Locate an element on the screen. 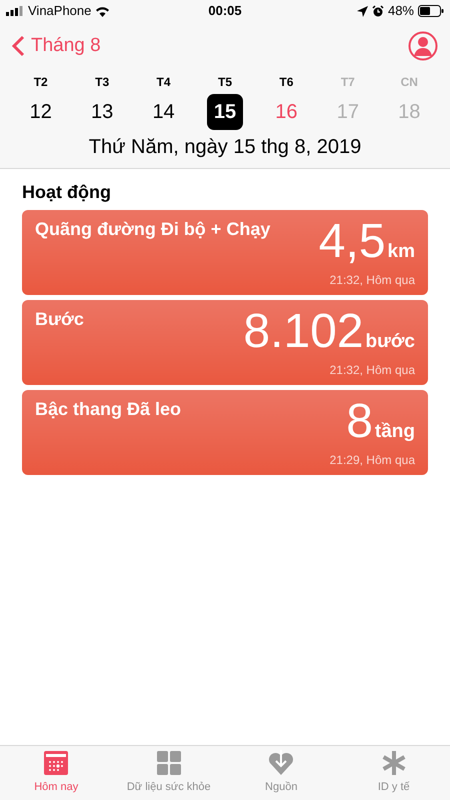 This screenshot has height=800, width=450. activity-card: Bậc thang Đã leo 8 tầng 21:29, Hôm qua is located at coordinates (225, 432).